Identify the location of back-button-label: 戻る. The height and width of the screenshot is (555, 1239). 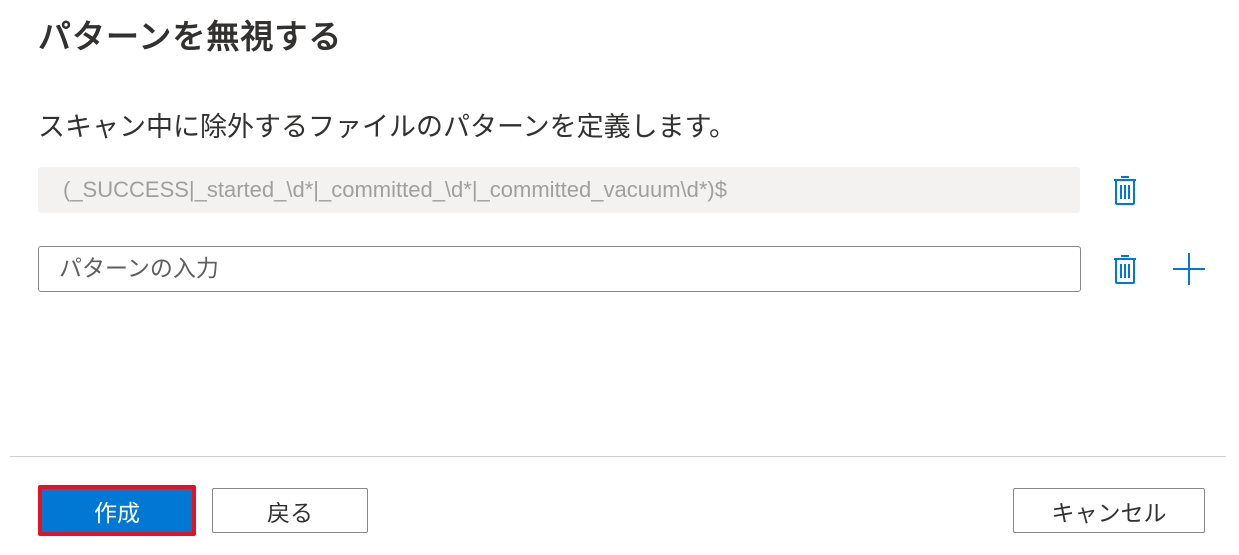
(290, 513).